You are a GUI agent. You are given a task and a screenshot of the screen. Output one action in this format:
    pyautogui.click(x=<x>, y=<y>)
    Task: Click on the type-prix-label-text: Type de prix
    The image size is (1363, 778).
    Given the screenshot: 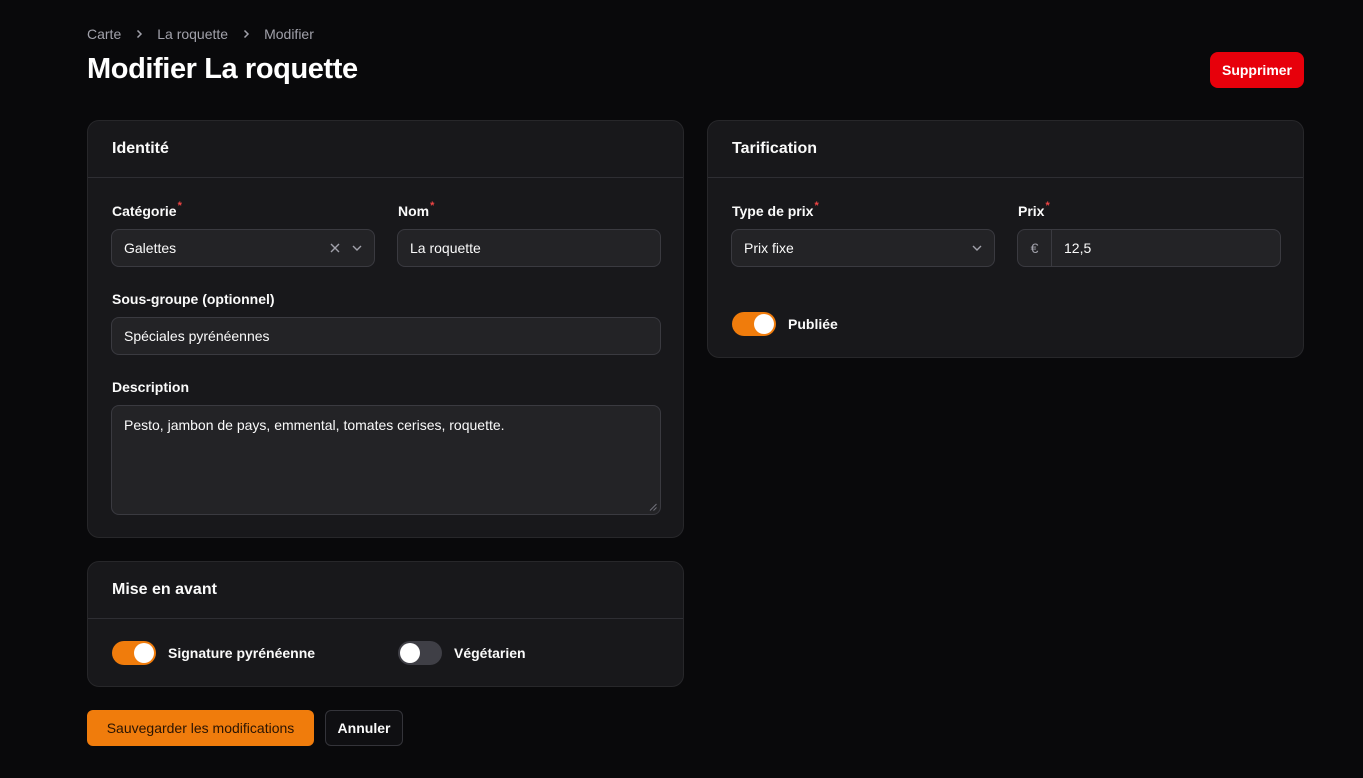 What is the action you would take?
    pyautogui.click(x=773, y=211)
    